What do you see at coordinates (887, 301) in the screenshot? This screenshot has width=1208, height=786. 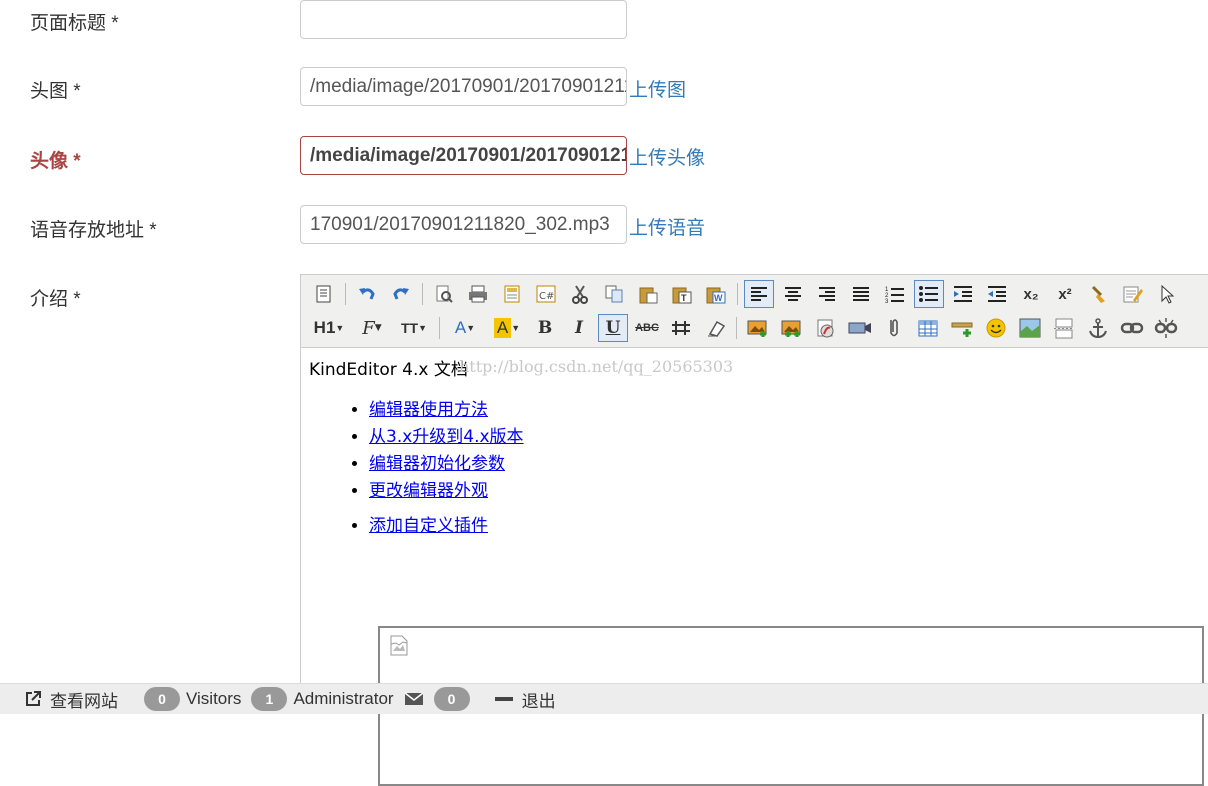 I see `svg-text: 3` at bounding box center [887, 301].